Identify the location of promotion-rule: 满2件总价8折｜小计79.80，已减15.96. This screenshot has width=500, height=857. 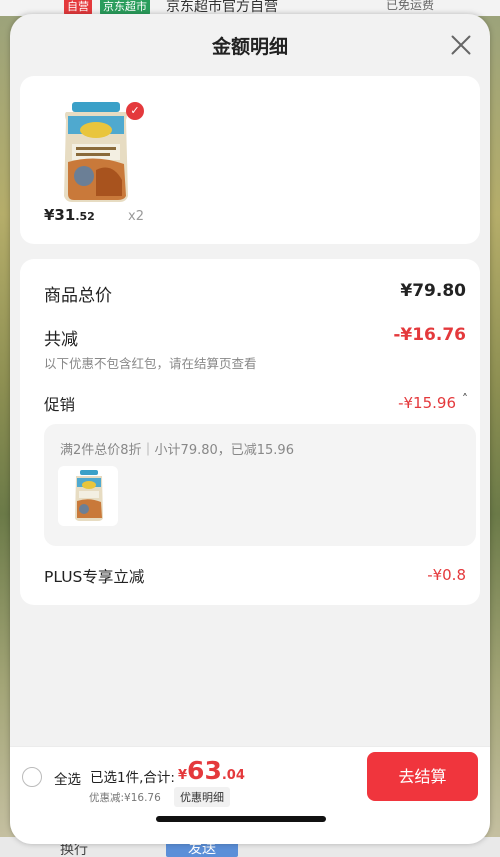
(177, 450).